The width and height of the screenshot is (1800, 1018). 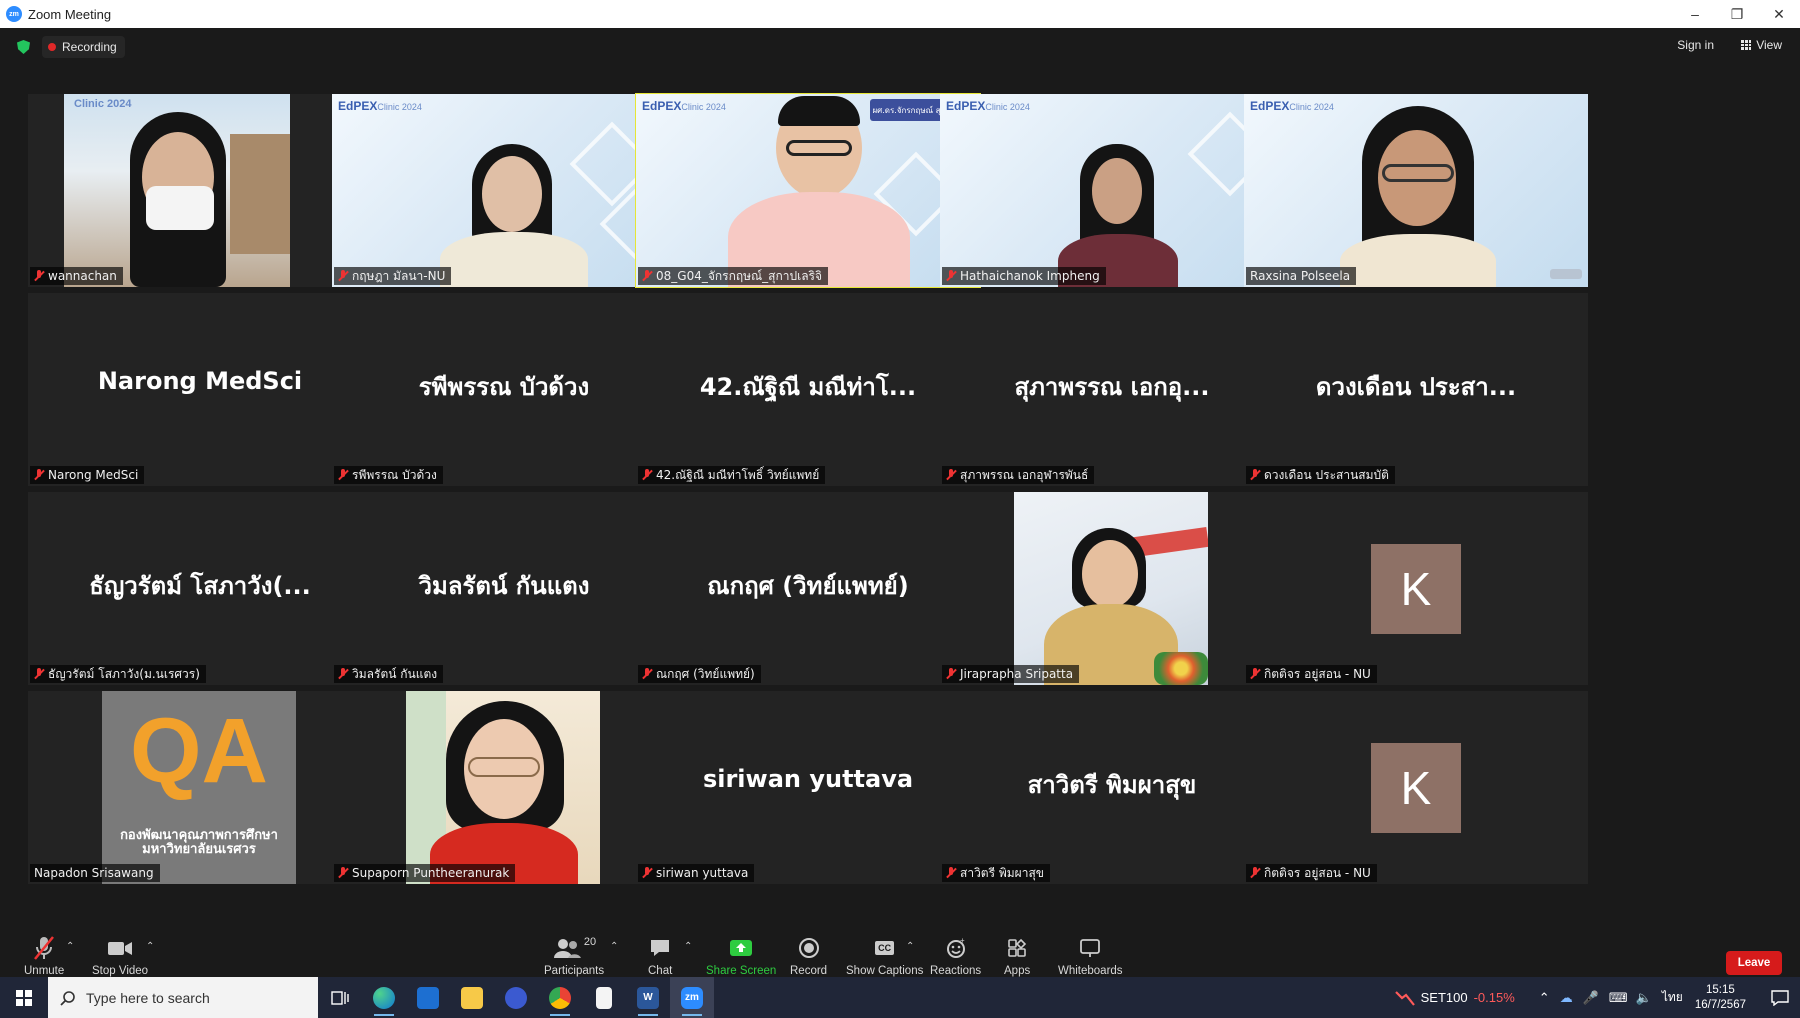 What do you see at coordinates (1780, 997) in the screenshot?
I see `notifications-button` at bounding box center [1780, 997].